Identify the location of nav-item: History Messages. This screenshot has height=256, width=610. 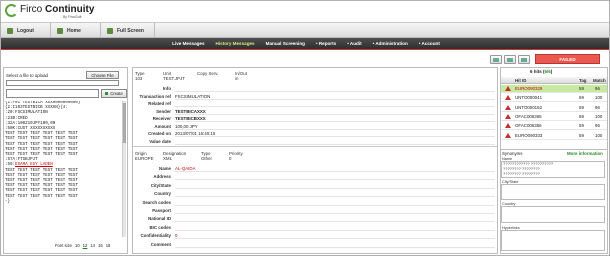
(235, 43).